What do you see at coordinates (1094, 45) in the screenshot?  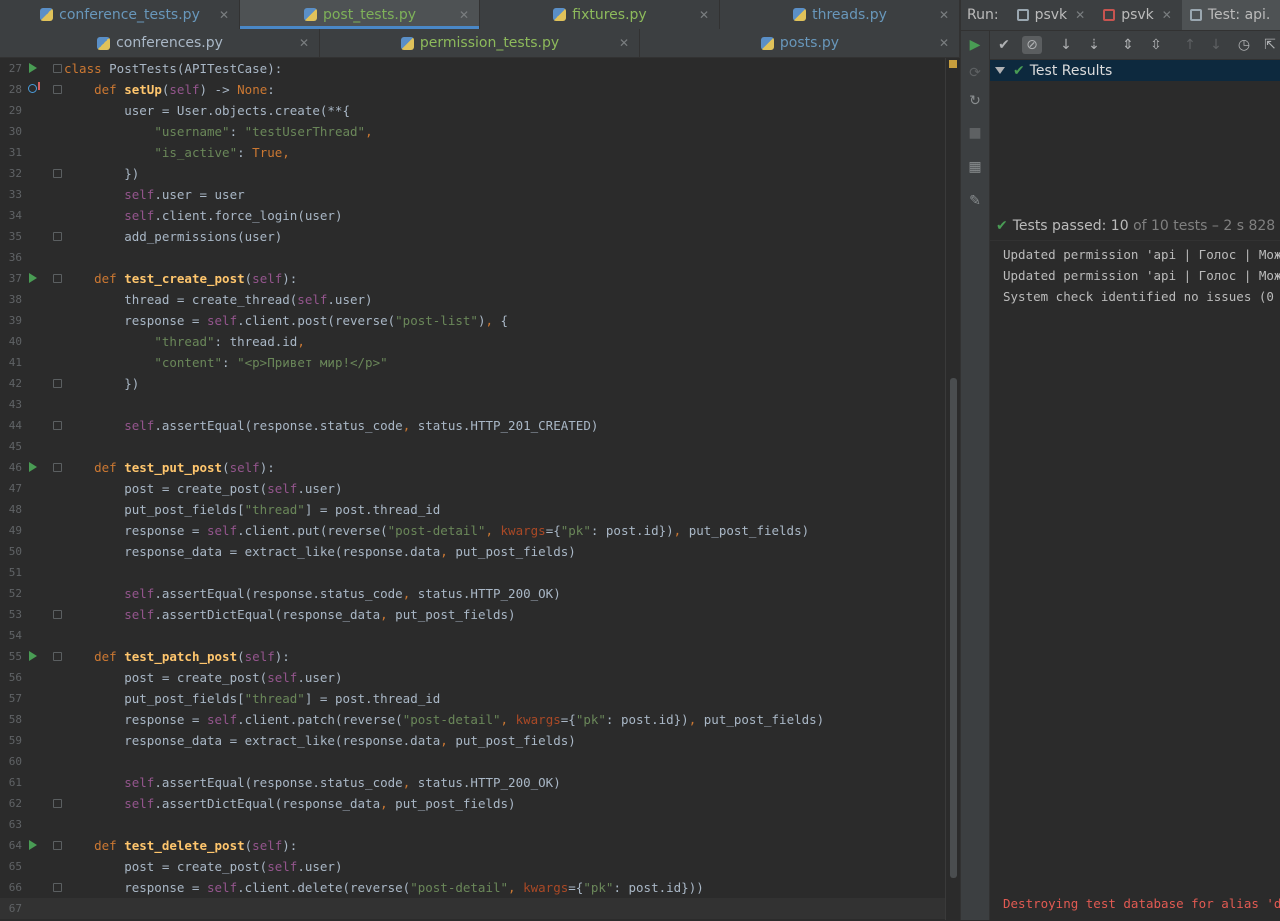 I see `sort-by-duration-icon: ⇣` at bounding box center [1094, 45].